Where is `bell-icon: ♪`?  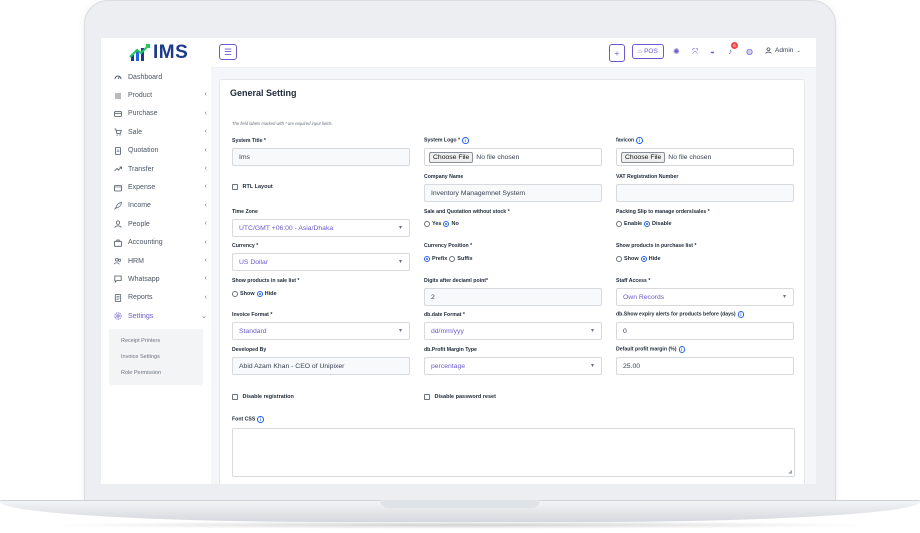 bell-icon: ♪ is located at coordinates (730, 51).